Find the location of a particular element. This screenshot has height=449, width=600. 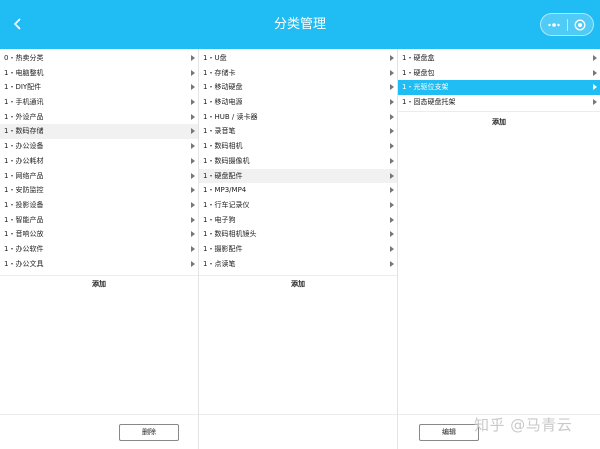

list-item: 1・投影设备 is located at coordinates (99, 205).